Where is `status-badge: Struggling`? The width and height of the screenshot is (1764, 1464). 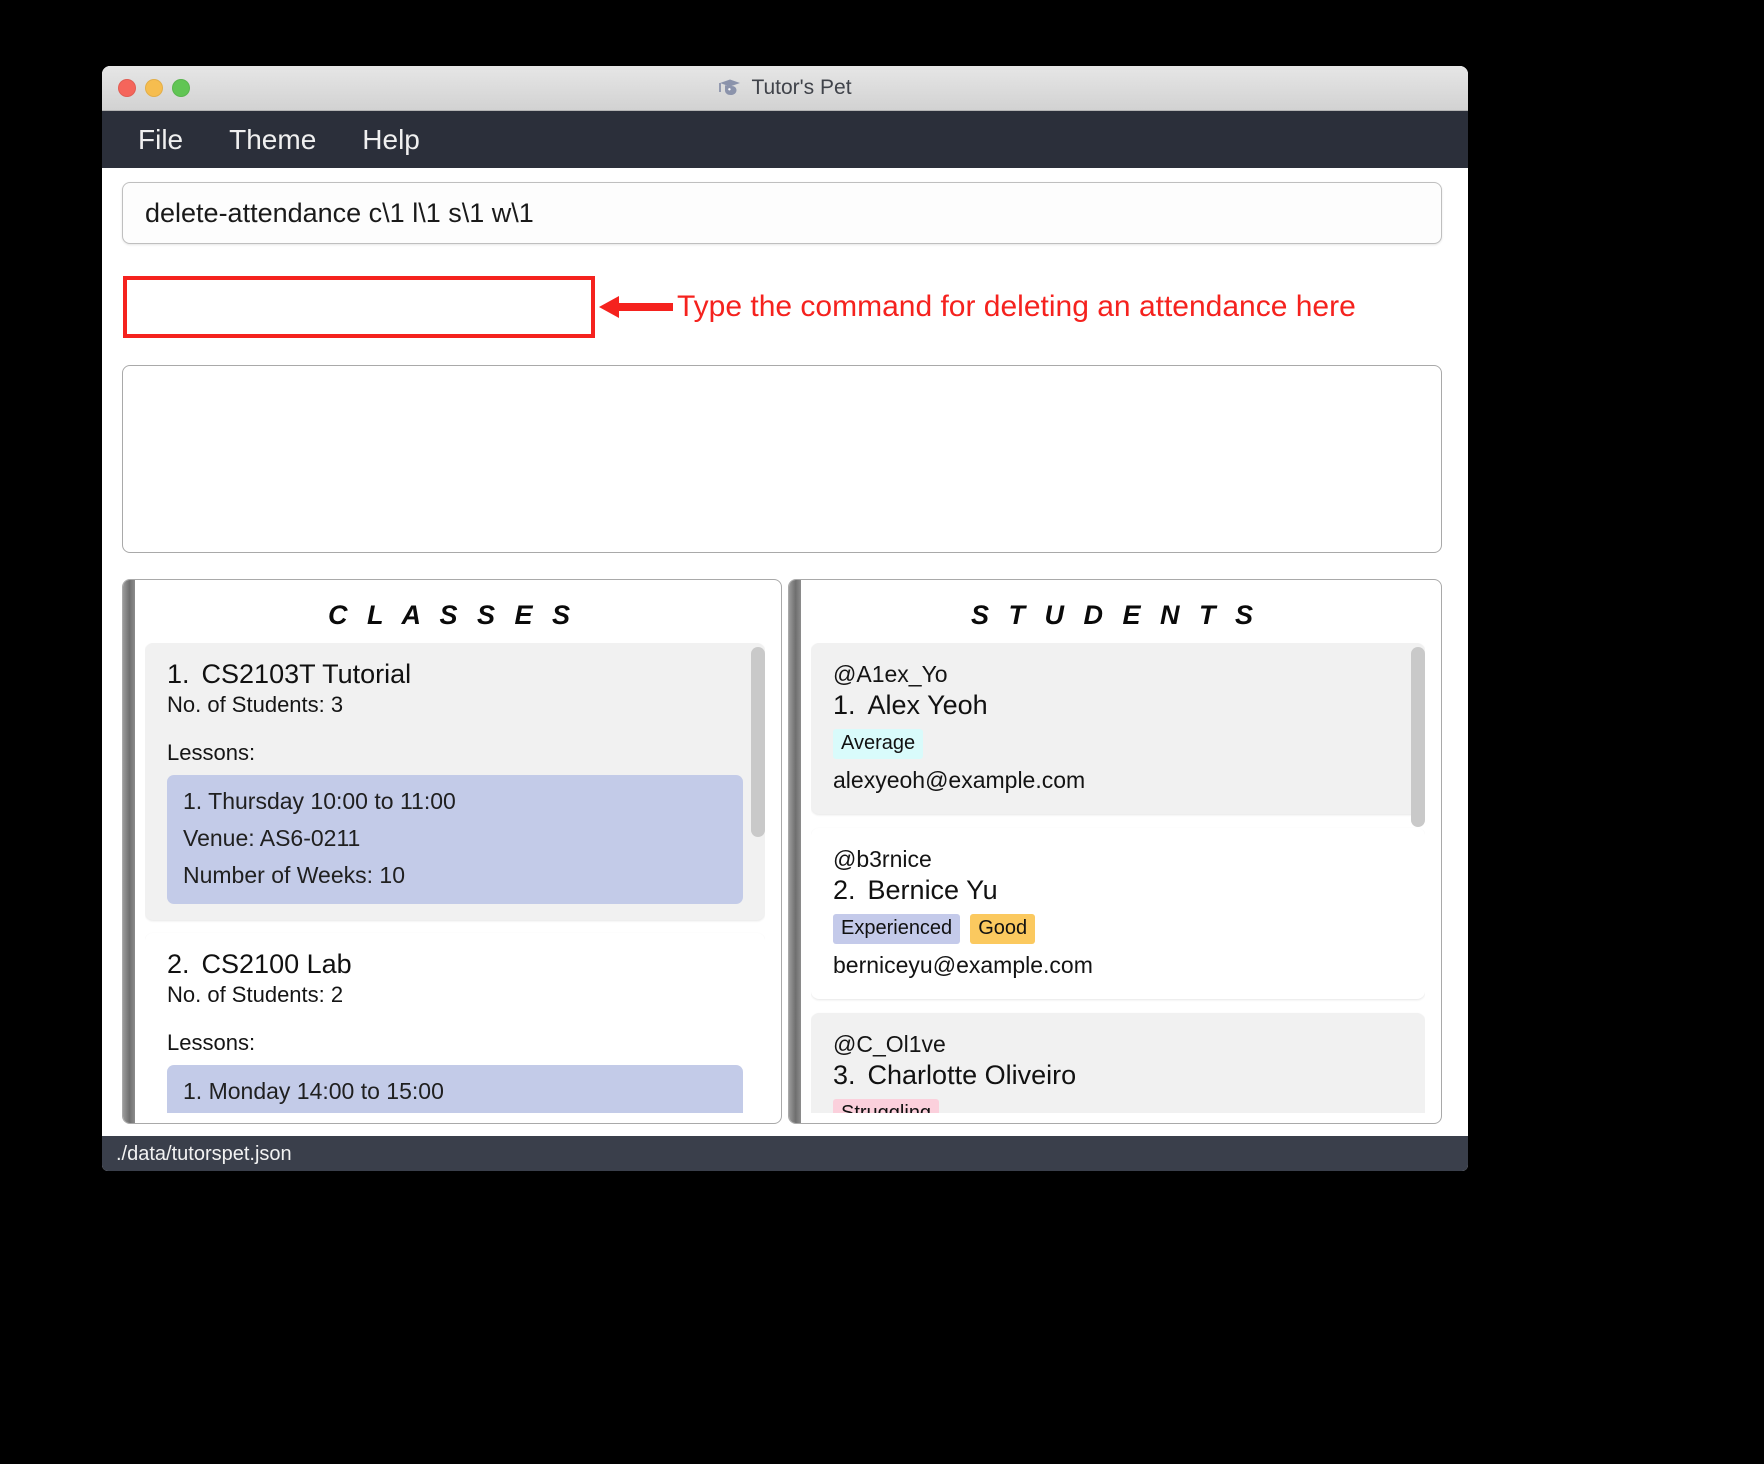
status-badge: Struggling is located at coordinates (886, 1106).